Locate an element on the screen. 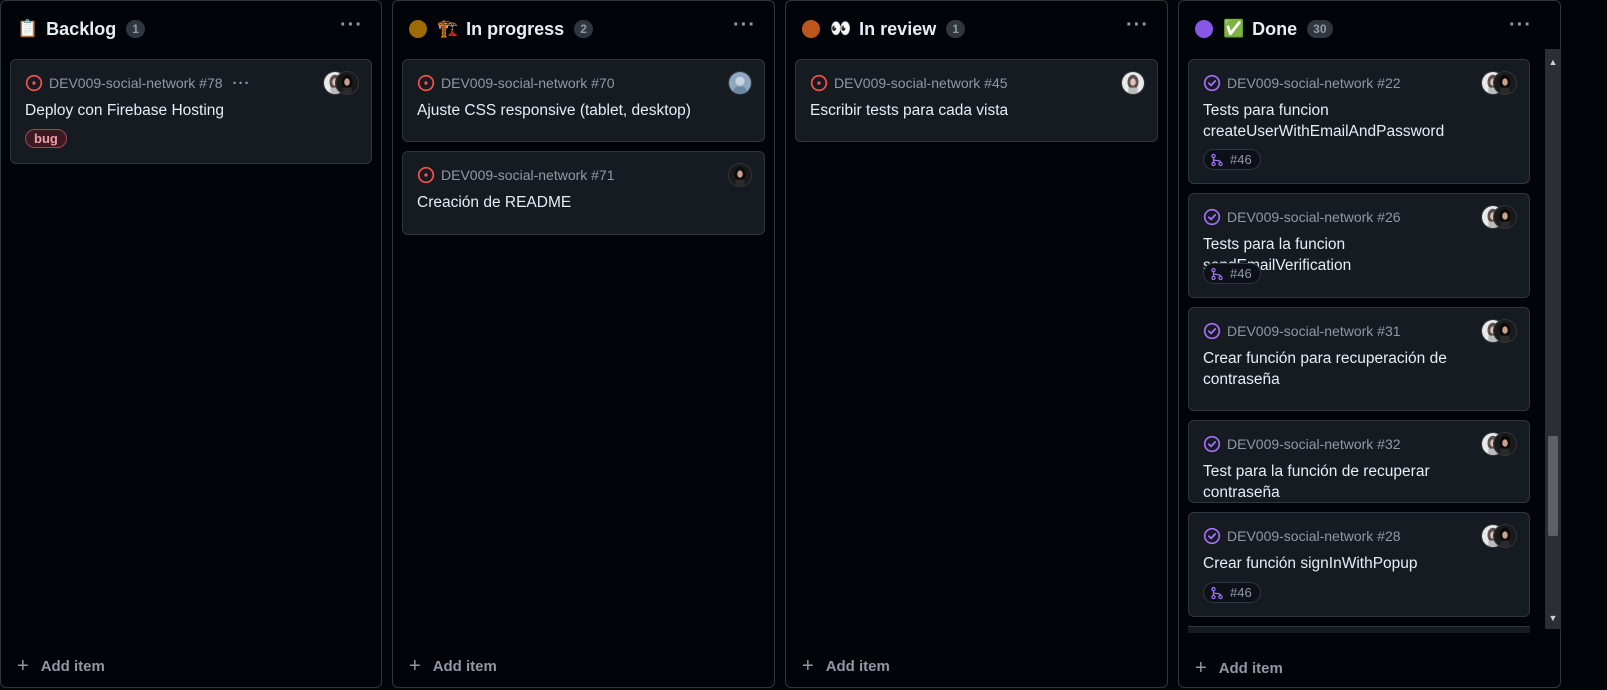  issue-reference: DEV009-social-network #71 is located at coordinates (528, 175).